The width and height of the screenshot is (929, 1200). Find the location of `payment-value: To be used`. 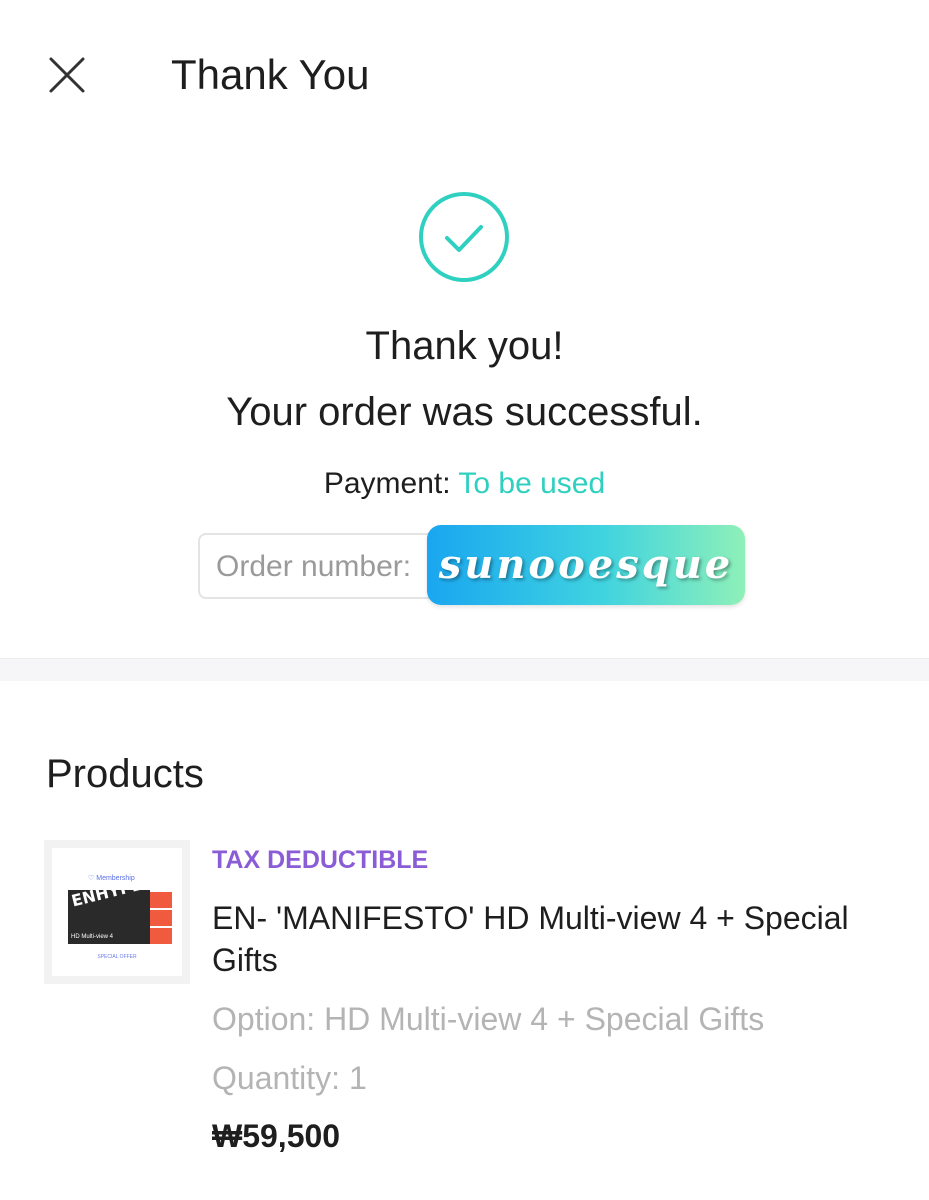

payment-value: To be used is located at coordinates (532, 483).